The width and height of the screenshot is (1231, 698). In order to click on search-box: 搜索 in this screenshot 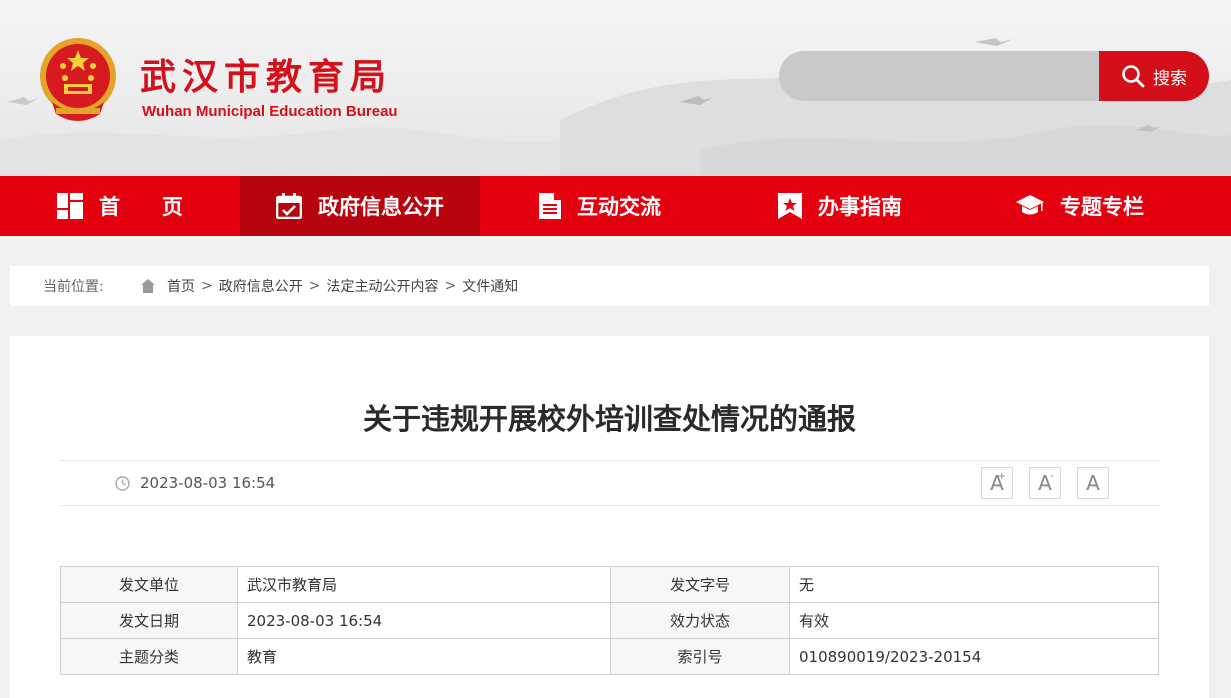, I will do `click(994, 76)`.